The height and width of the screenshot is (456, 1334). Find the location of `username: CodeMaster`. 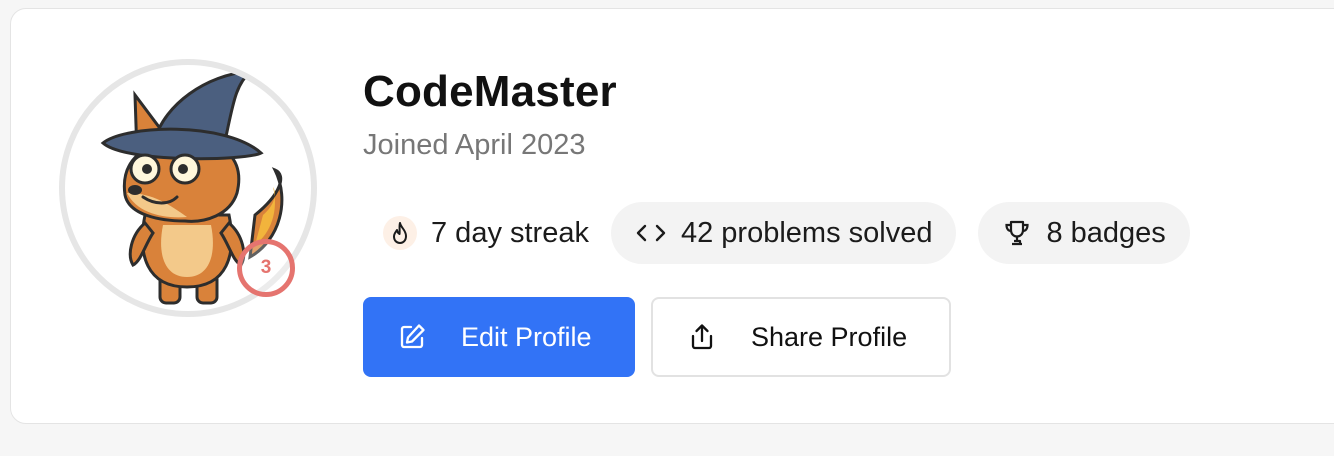

username: CodeMaster is located at coordinates (490, 91).